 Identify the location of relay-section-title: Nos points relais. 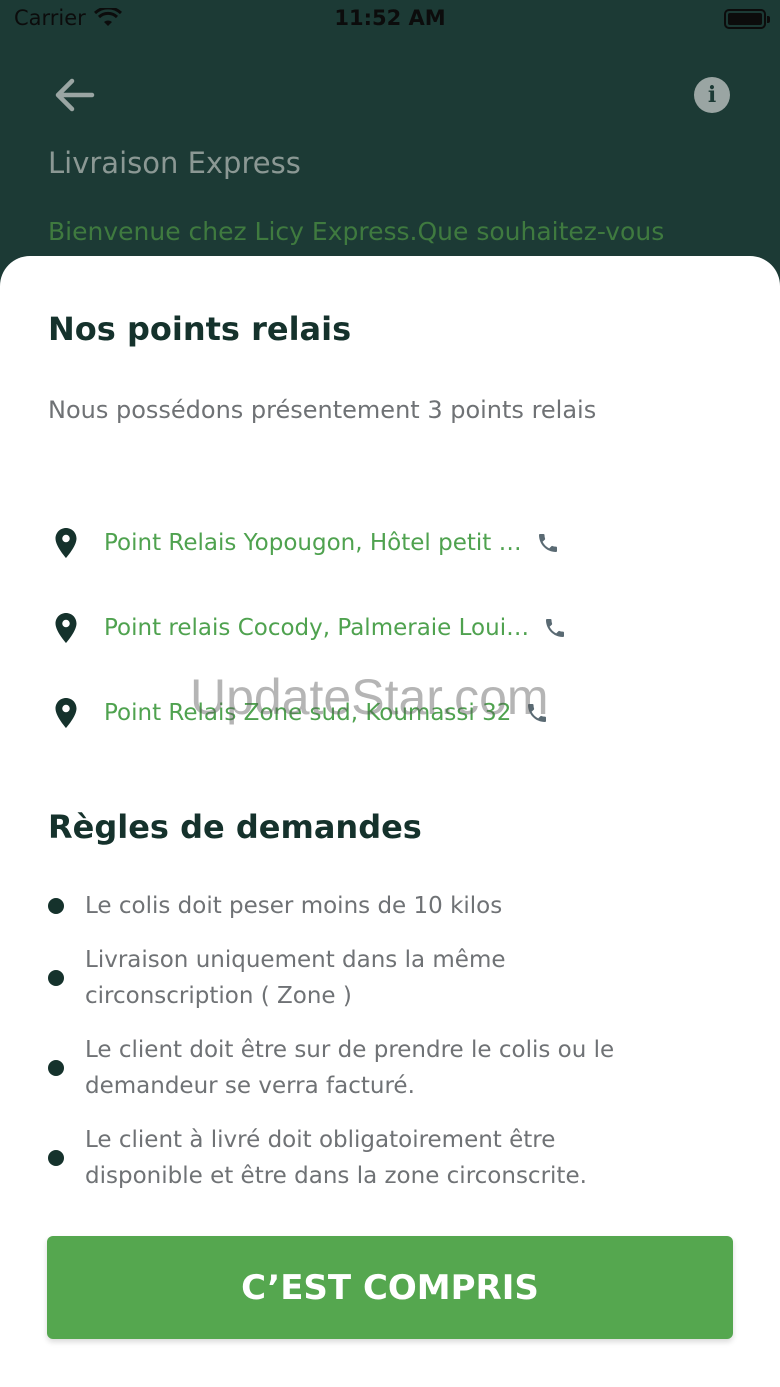
(200, 329).